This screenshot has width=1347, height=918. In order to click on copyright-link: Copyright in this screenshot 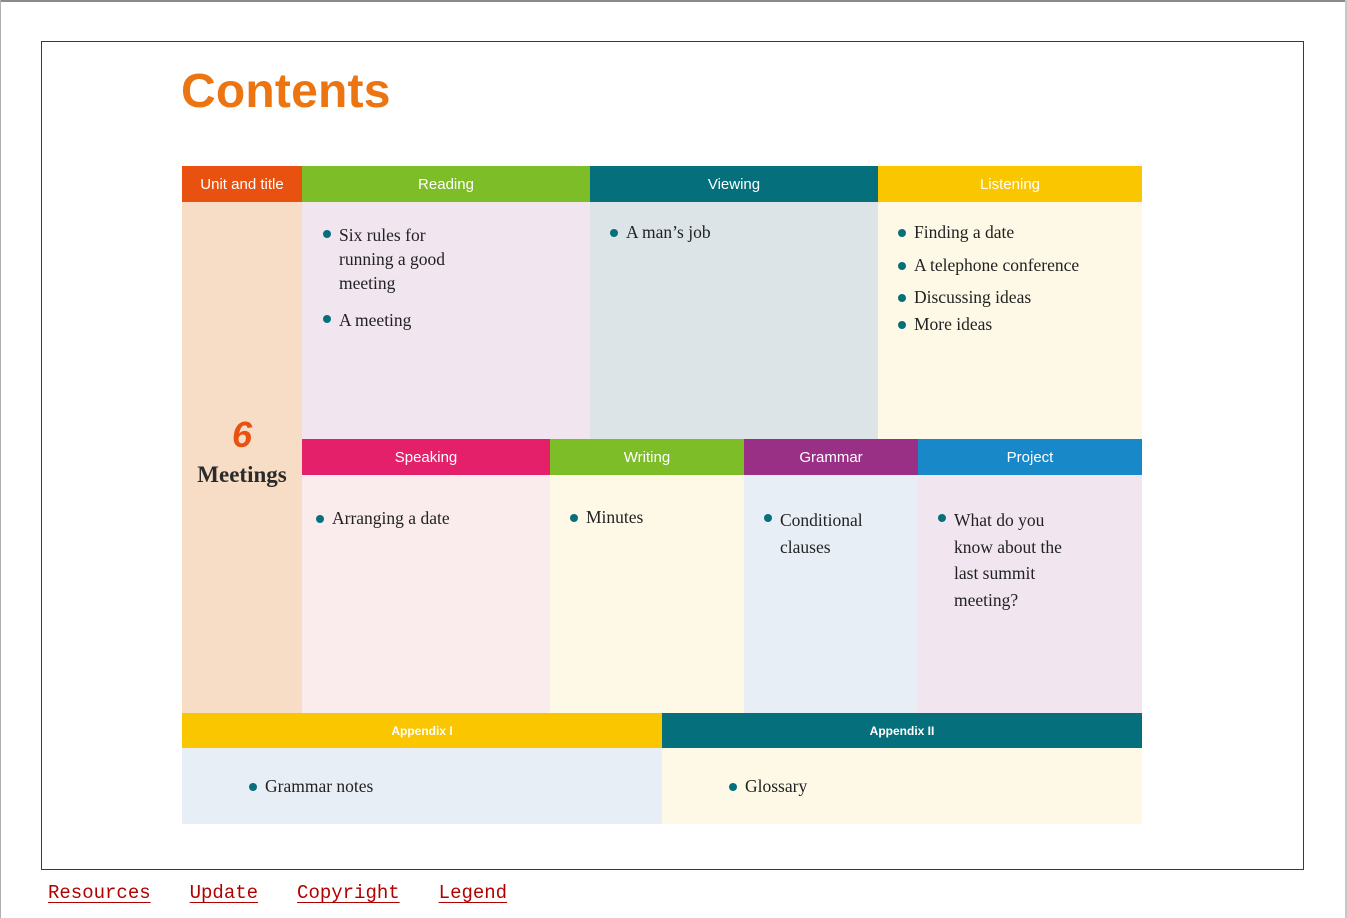, I will do `click(348, 893)`.